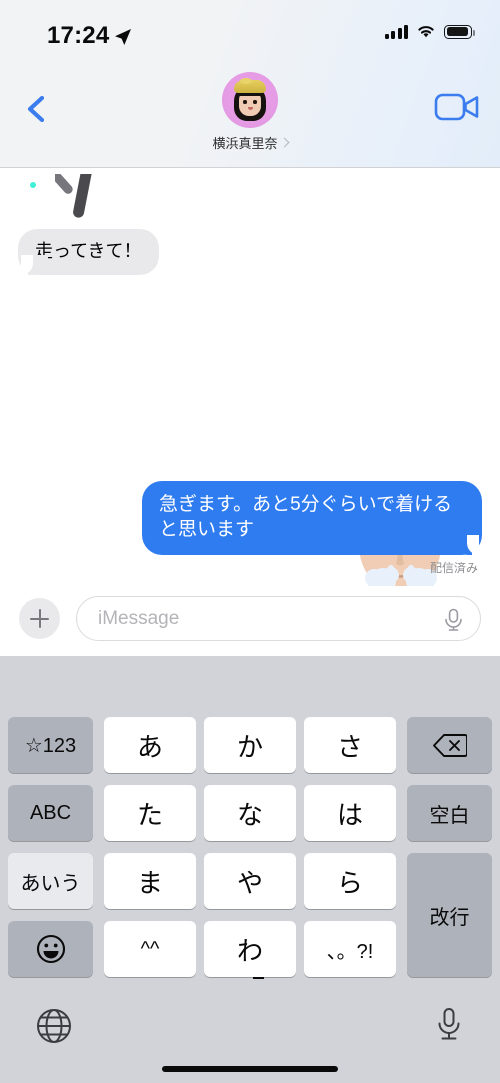 The image size is (500, 1083). I want to click on sticker-shape-thick, so click(82, 196).